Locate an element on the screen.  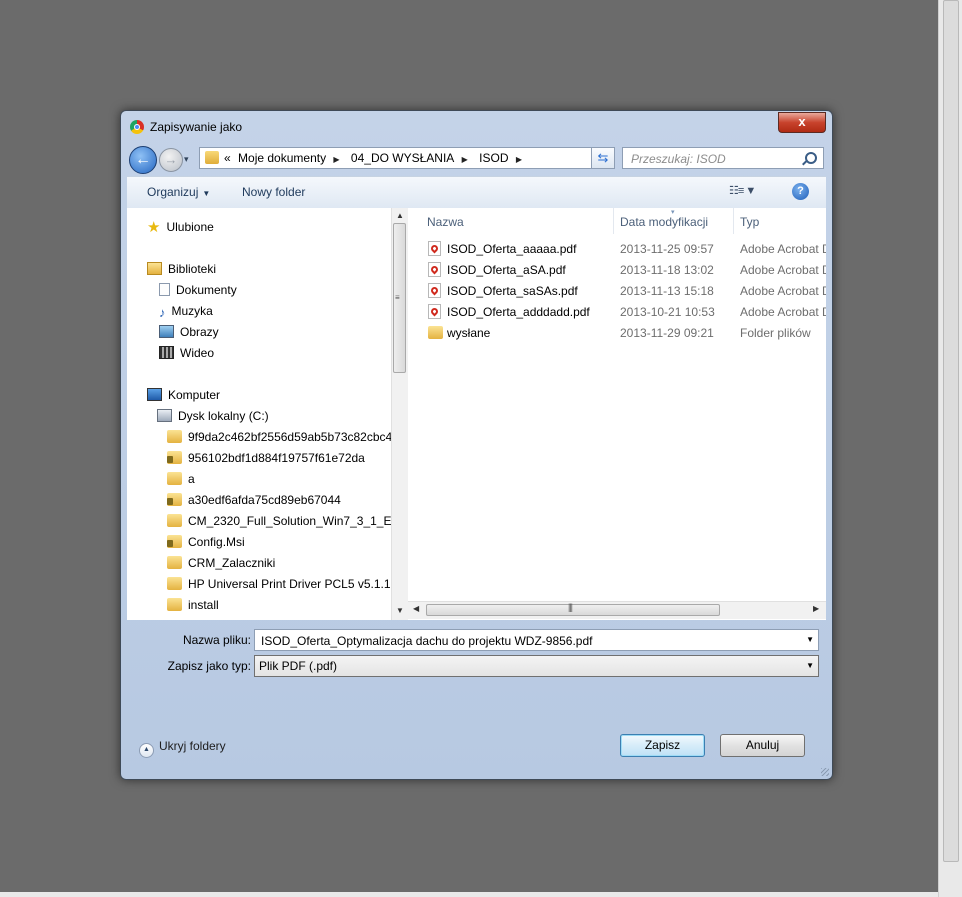
sidebar-item-wideo: Wideo is located at coordinates (186, 353).